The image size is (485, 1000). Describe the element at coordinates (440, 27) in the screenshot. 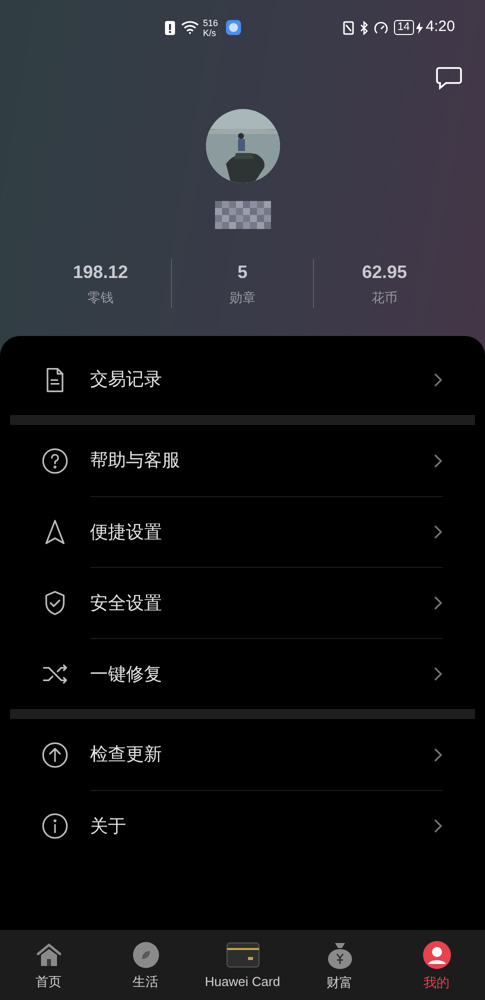

I see `clock-time: 4:20` at that location.